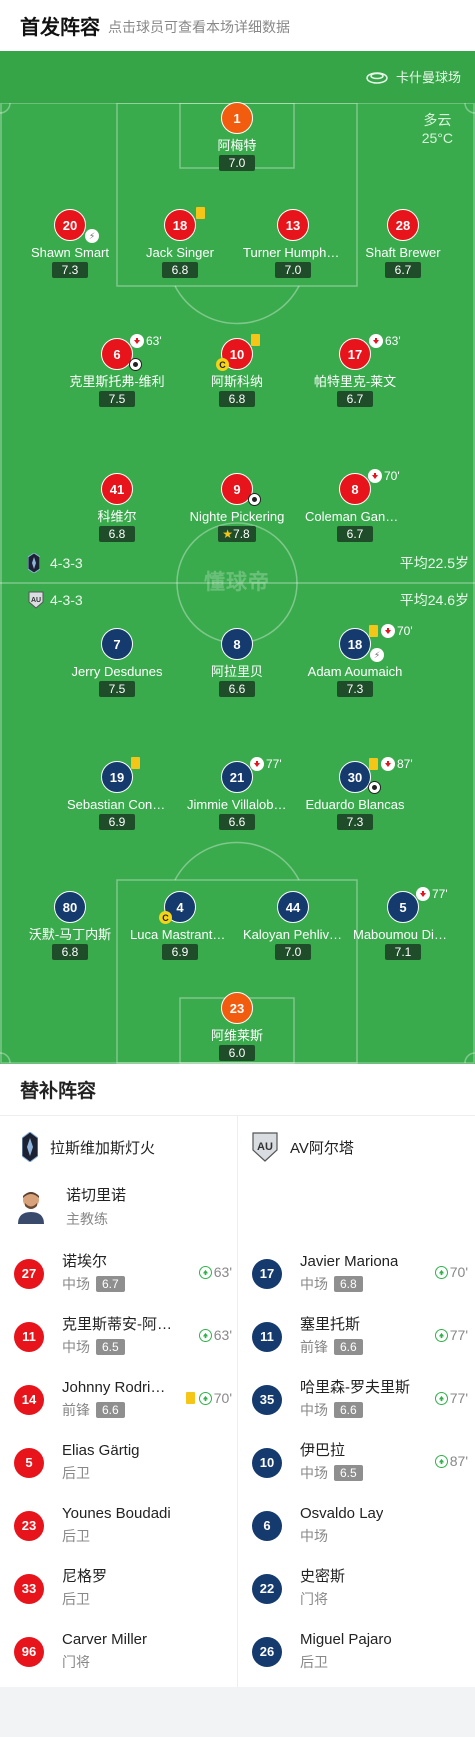 The image size is (475, 1737). What do you see at coordinates (117, 644) in the screenshot?
I see `player-number: 7` at bounding box center [117, 644].